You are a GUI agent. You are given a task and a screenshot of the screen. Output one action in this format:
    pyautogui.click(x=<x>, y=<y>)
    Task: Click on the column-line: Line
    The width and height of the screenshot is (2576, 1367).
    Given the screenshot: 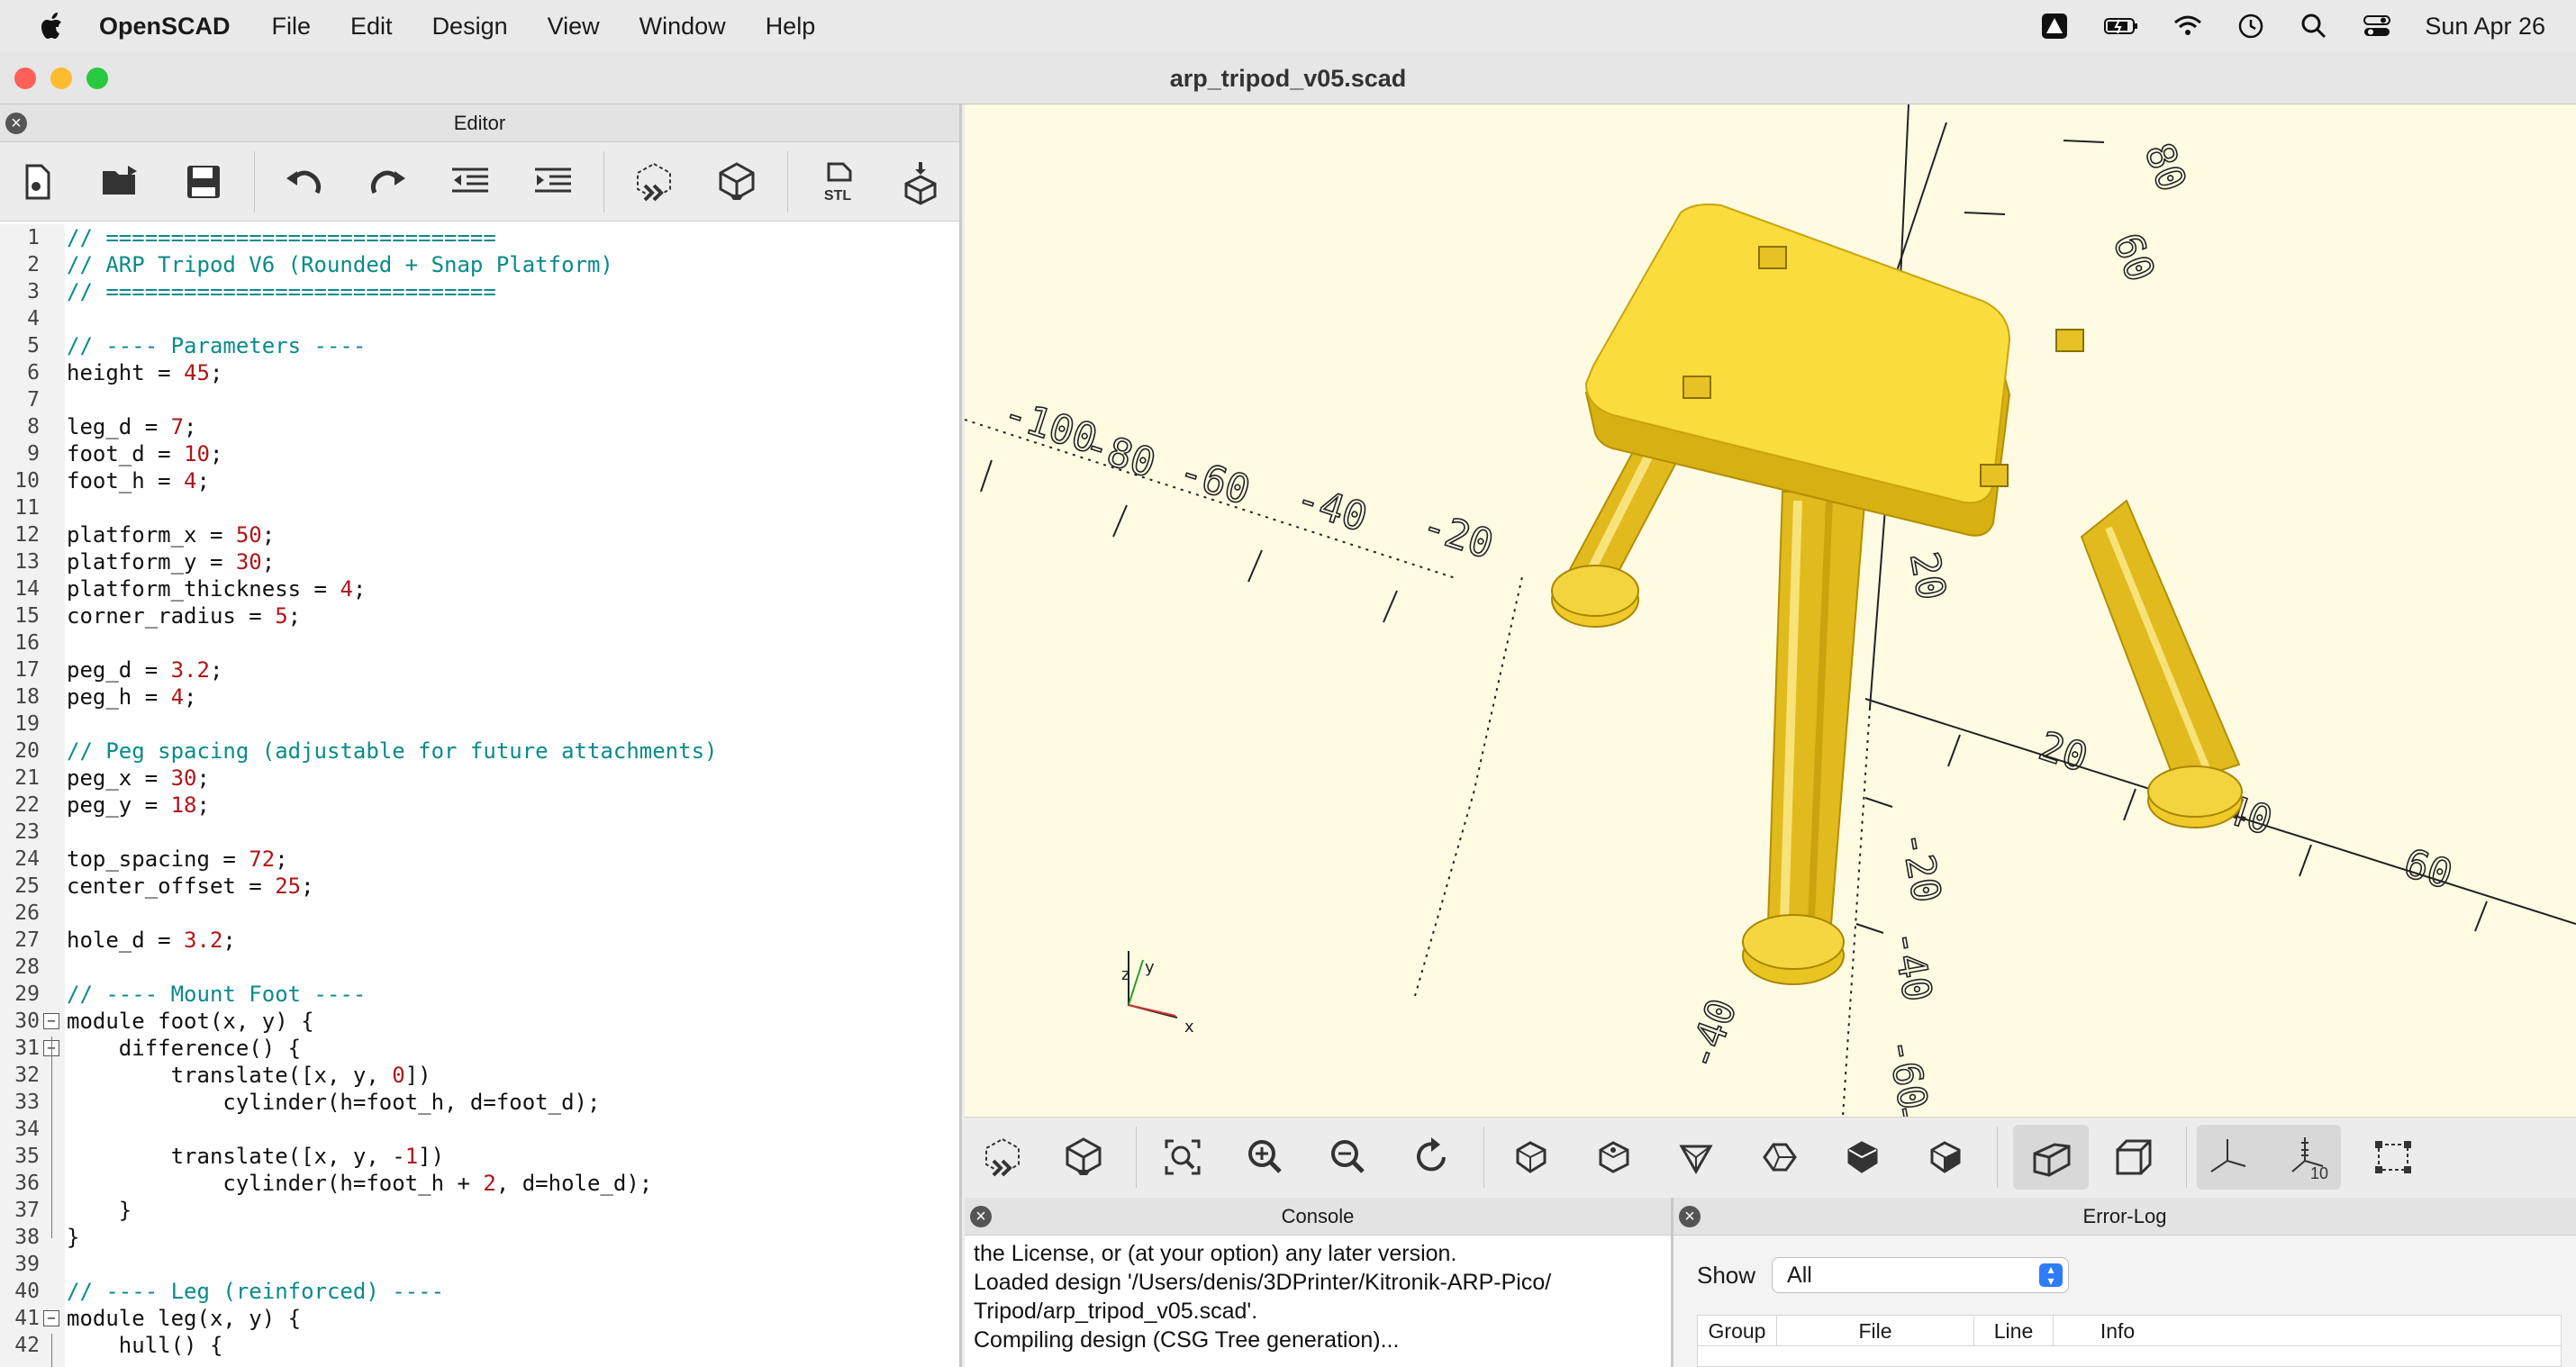 What is the action you would take?
    pyautogui.click(x=2014, y=1330)
    